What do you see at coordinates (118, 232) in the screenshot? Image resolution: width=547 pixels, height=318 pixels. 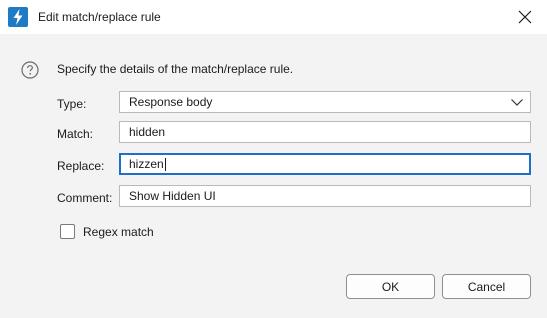 I see `regex-checkbox-label: Regex match` at bounding box center [118, 232].